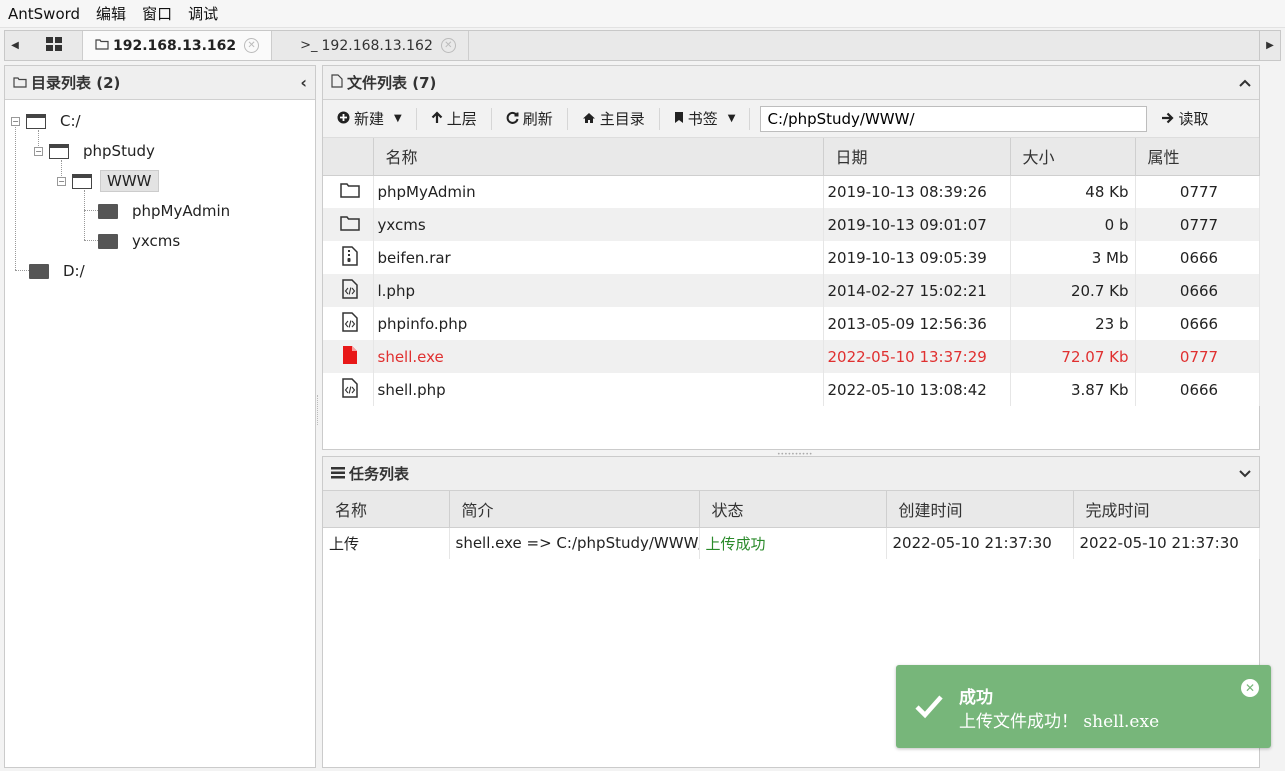  What do you see at coordinates (1245, 474) in the screenshot?
I see `chevron-down-icon` at bounding box center [1245, 474].